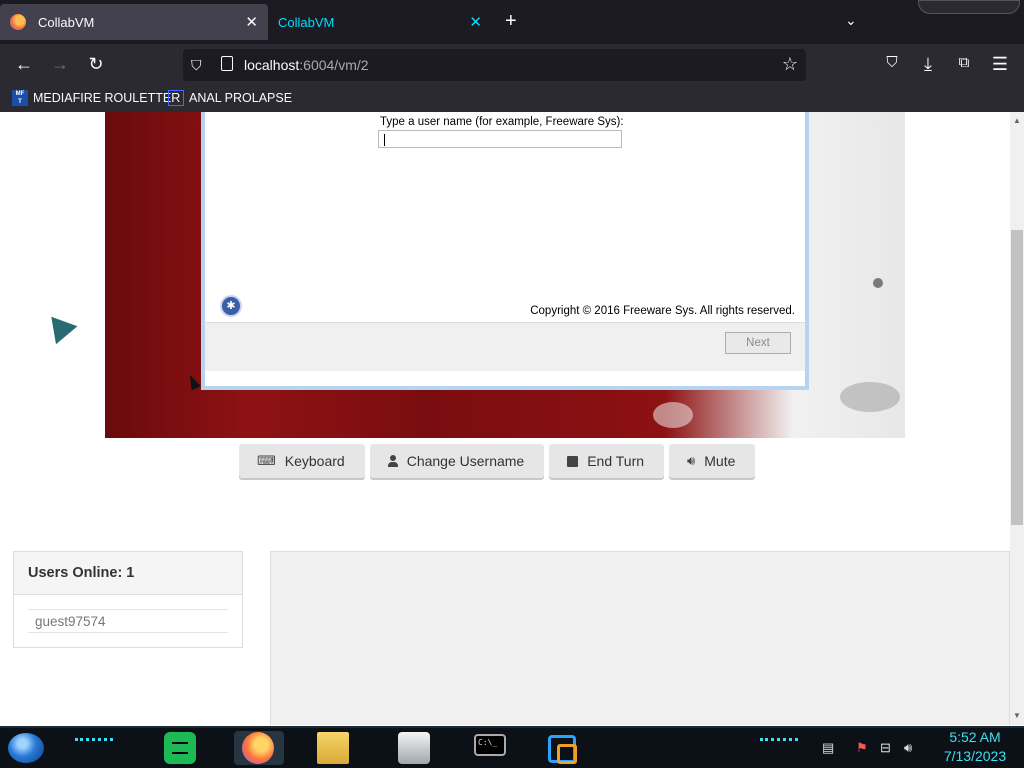 The width and height of the screenshot is (1024, 768). Describe the element at coordinates (241, 98) in the screenshot. I see `bookmark-label: ANAL PROLAPSE` at that location.